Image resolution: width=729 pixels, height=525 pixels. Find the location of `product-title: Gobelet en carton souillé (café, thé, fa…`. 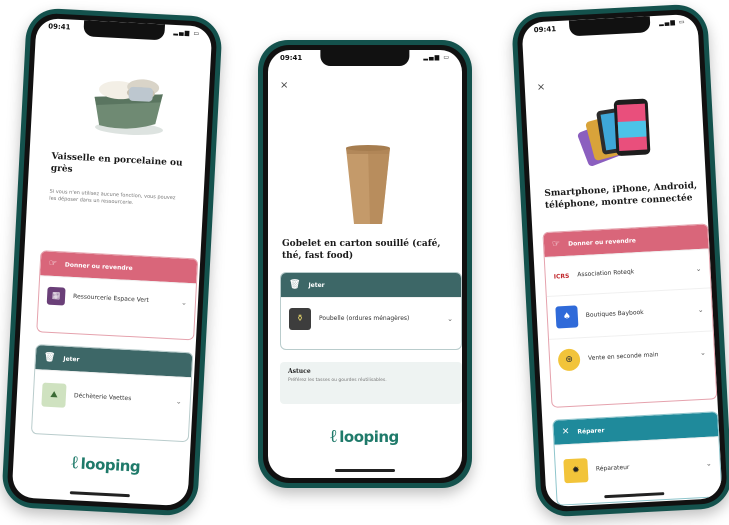

product-title: Gobelet en carton souillé (café, thé, fa… is located at coordinates (361, 250).